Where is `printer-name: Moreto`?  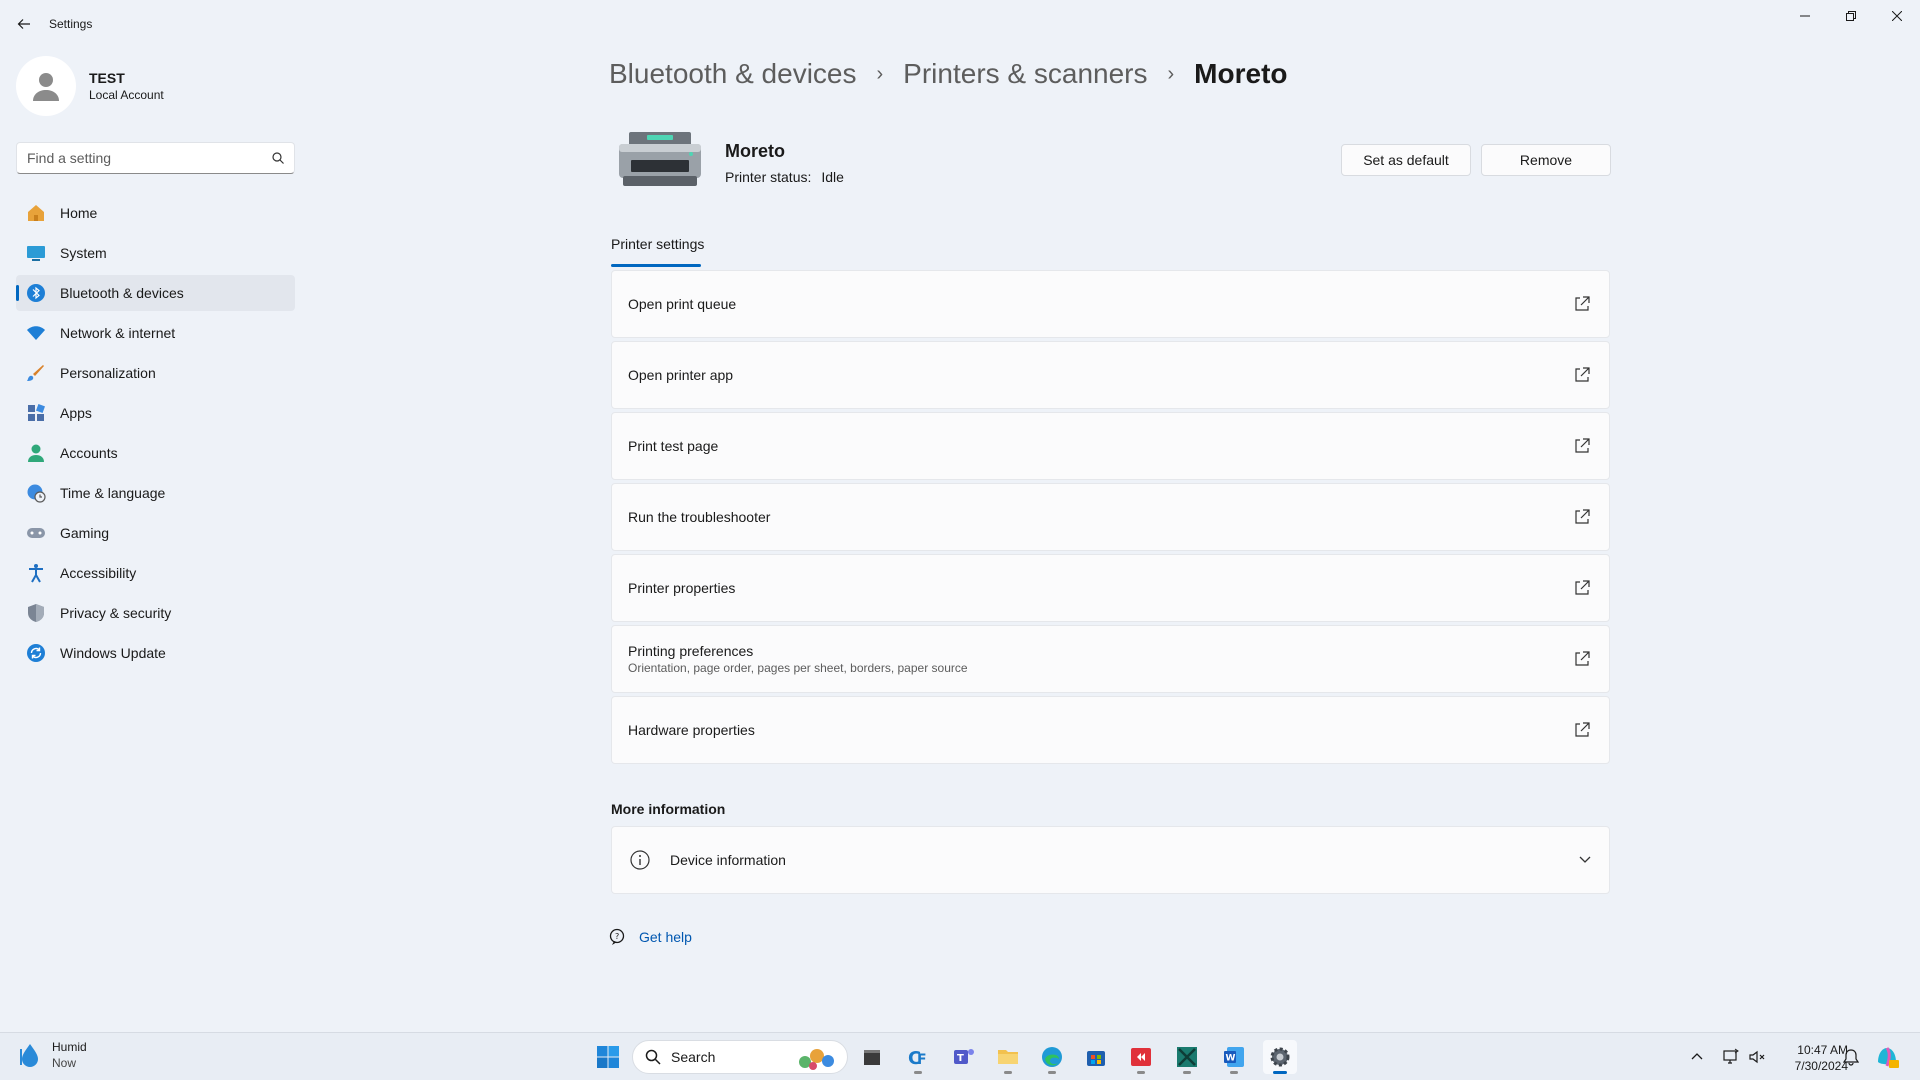 printer-name: Moreto is located at coordinates (755, 151).